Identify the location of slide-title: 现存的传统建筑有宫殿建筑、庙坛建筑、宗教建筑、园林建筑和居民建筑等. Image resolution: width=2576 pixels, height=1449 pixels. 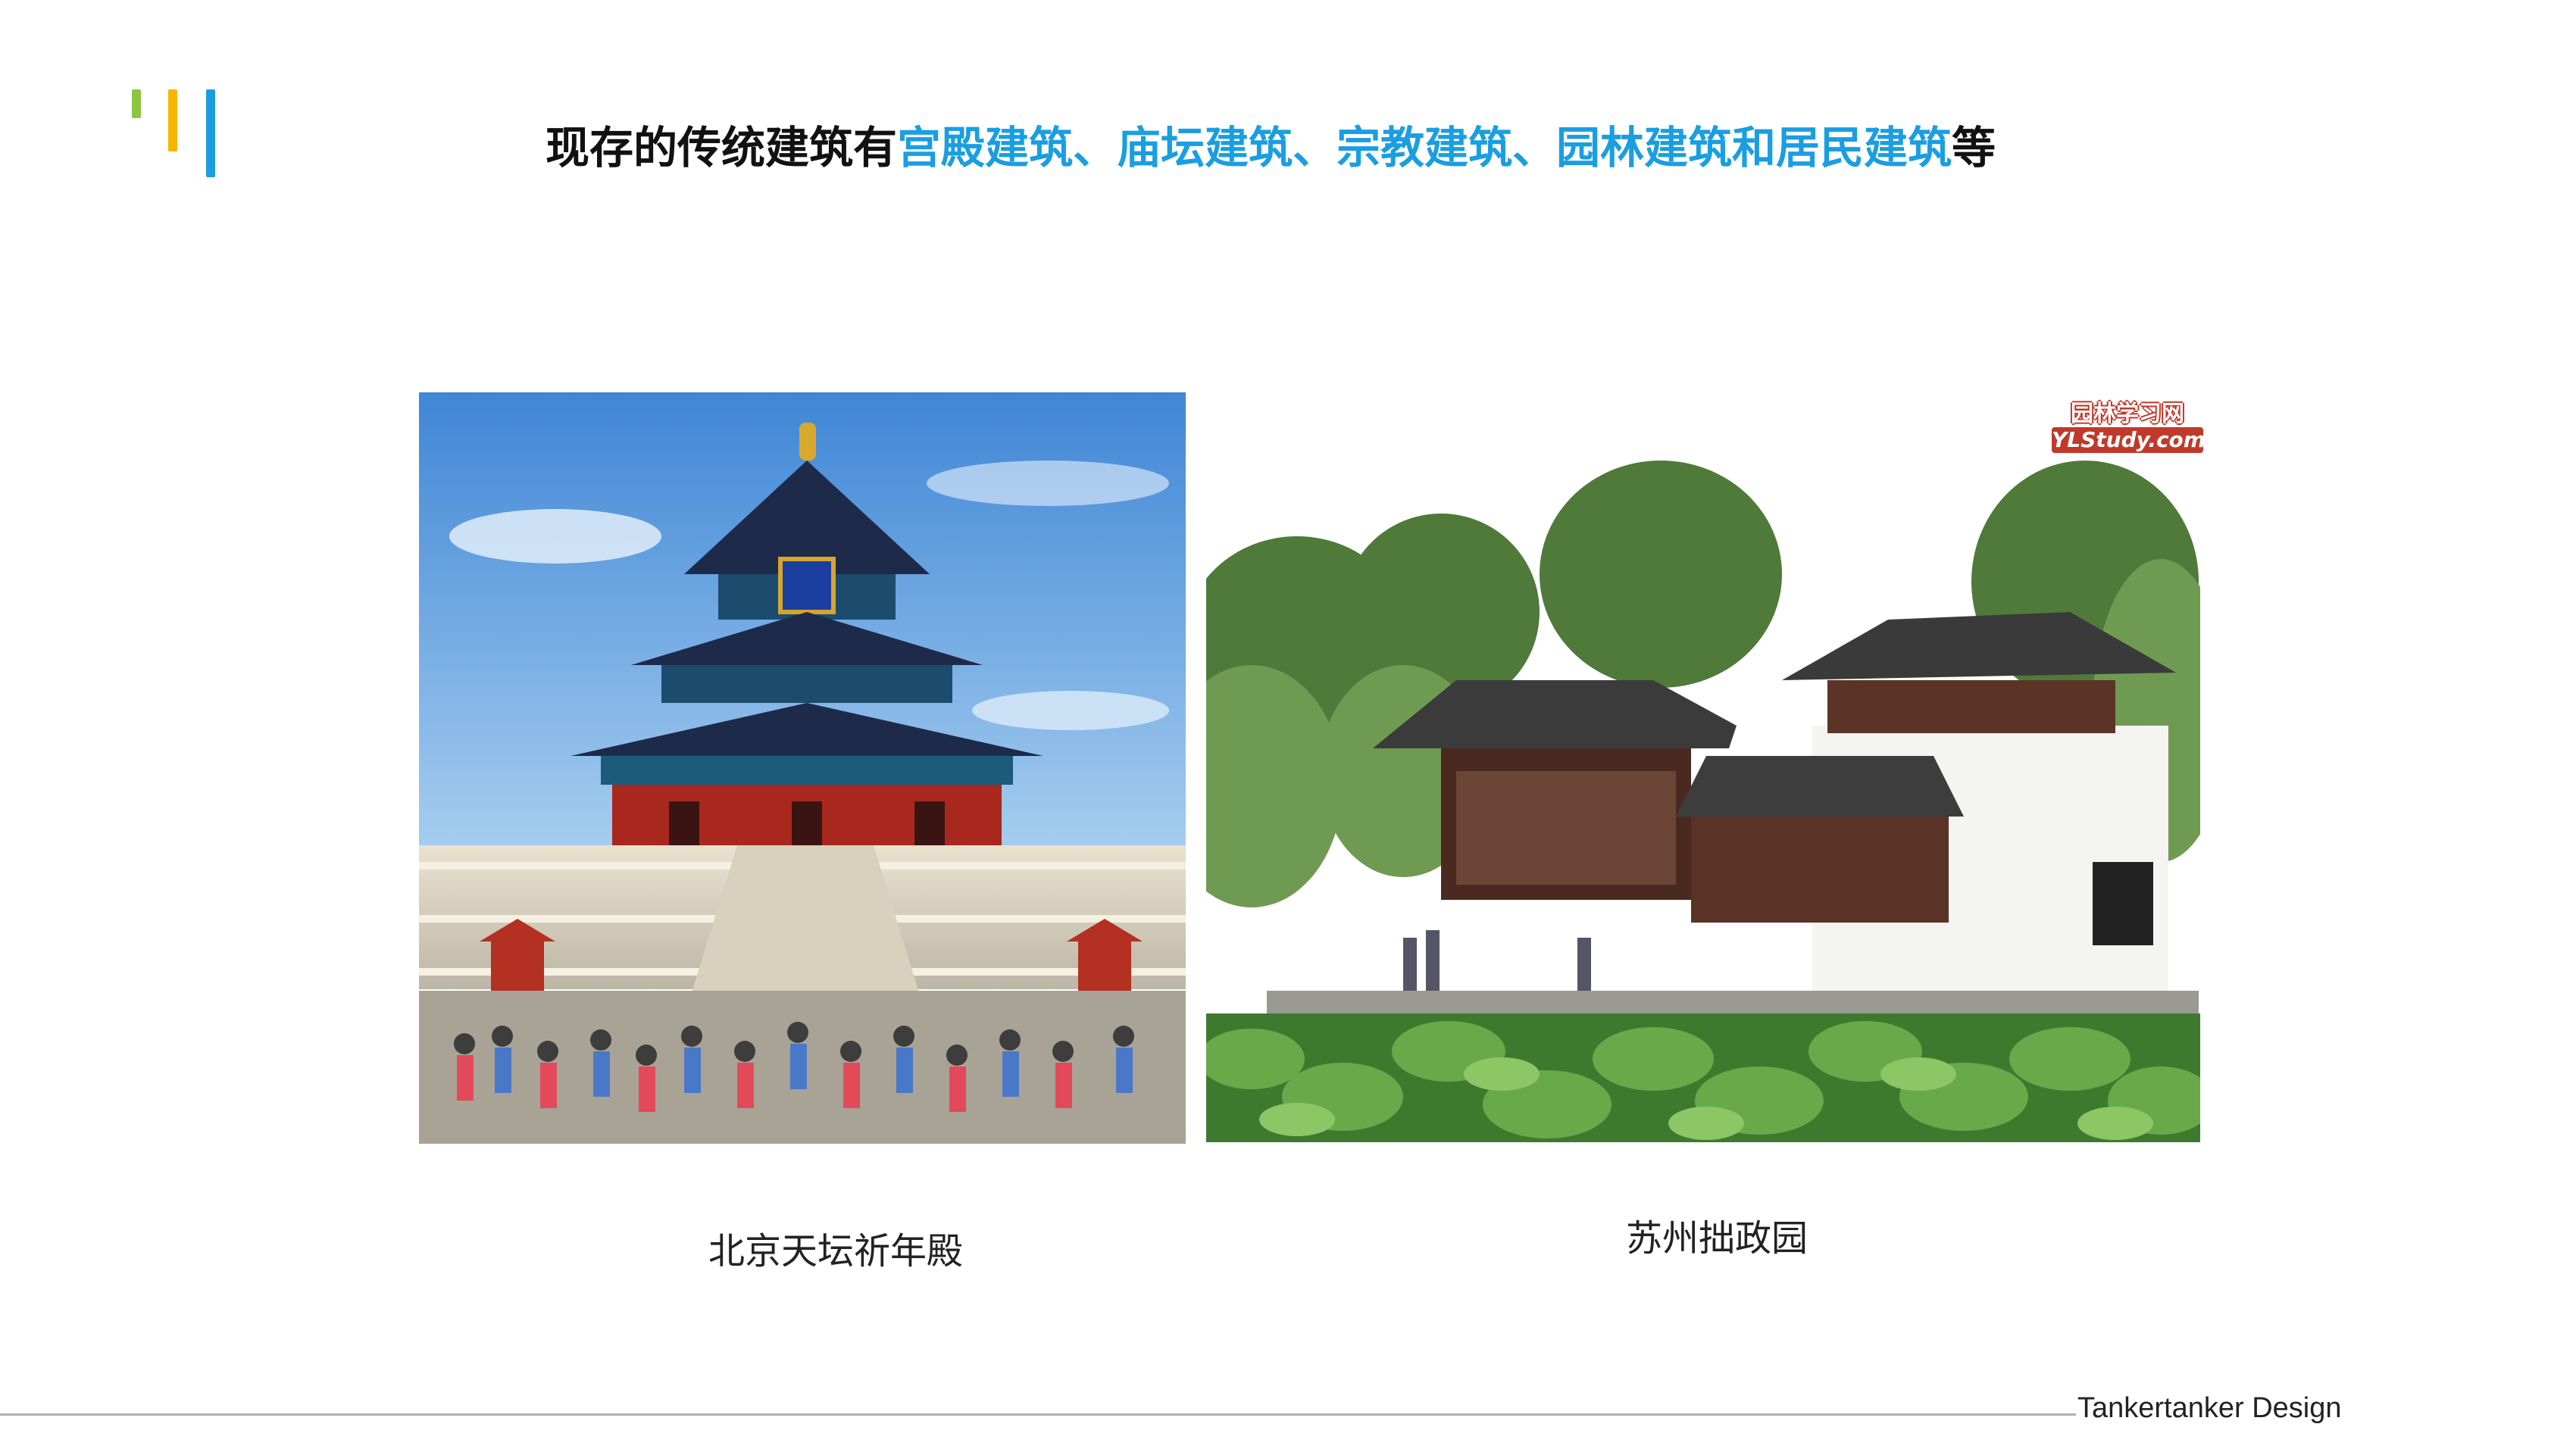
(1303, 144).